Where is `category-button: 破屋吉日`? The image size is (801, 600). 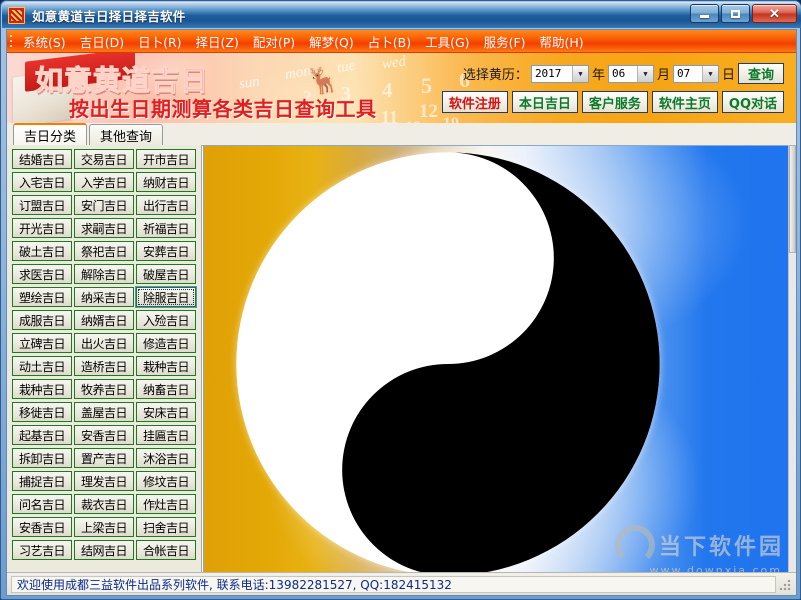
category-button: 破屋吉日 is located at coordinates (166, 274).